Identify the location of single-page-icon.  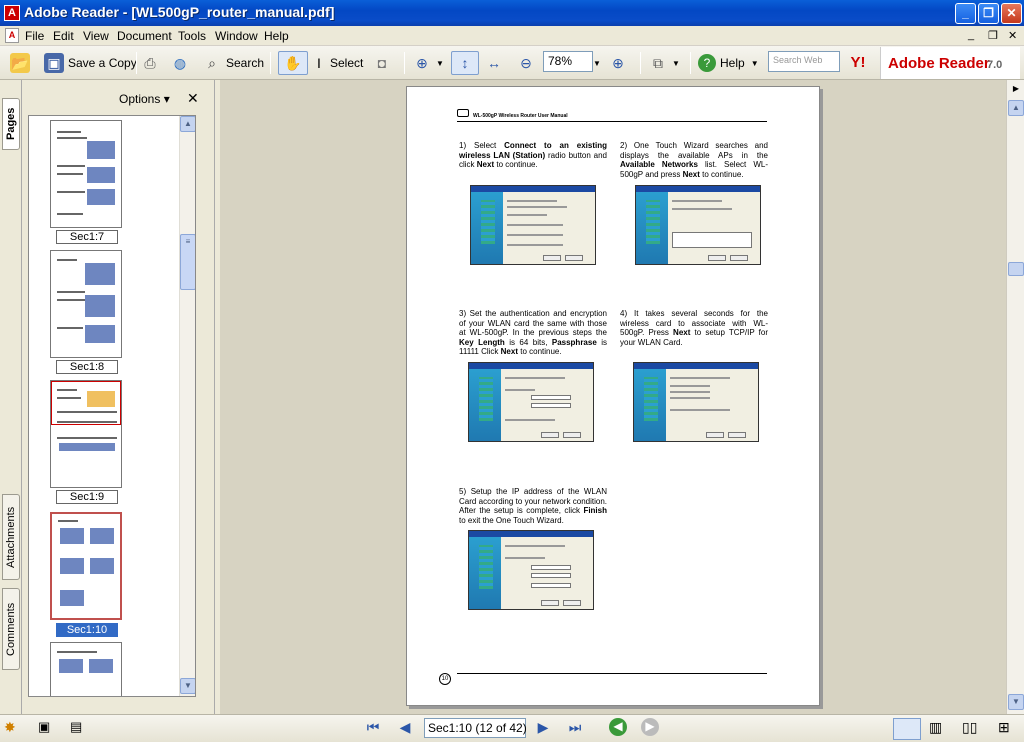
(907, 729).